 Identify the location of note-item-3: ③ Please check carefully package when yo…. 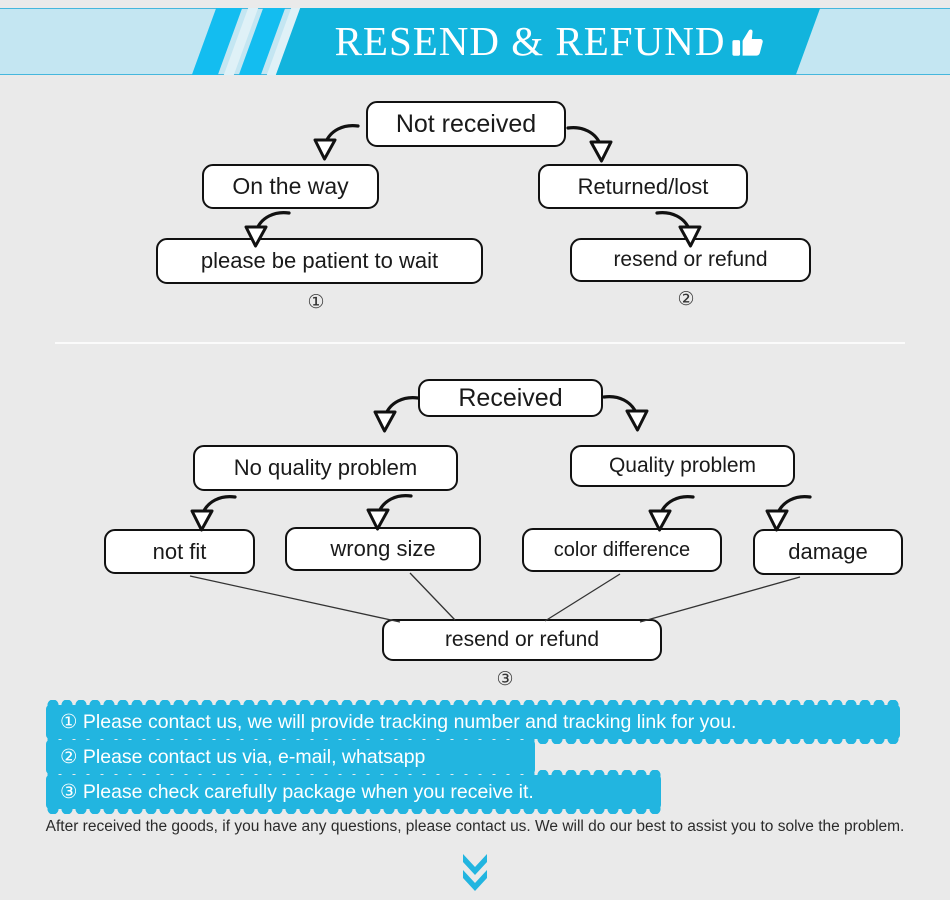
(297, 791).